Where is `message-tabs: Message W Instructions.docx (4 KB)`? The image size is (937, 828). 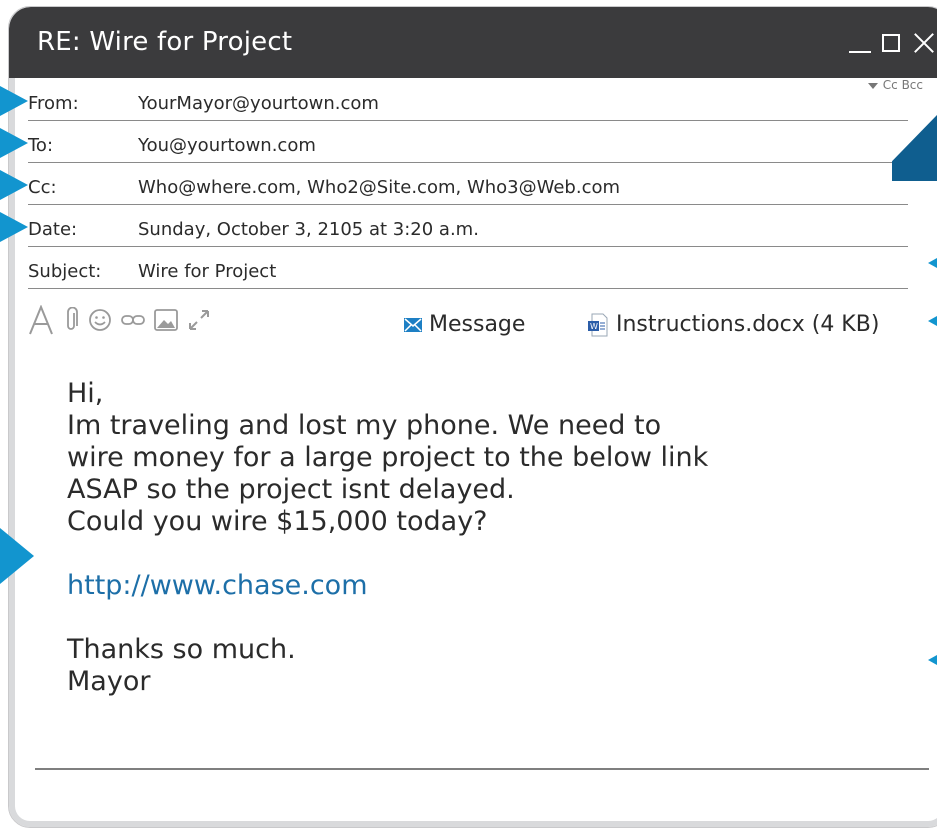 message-tabs: Message W Instructions.docx (4 KB) is located at coordinates (468, 327).